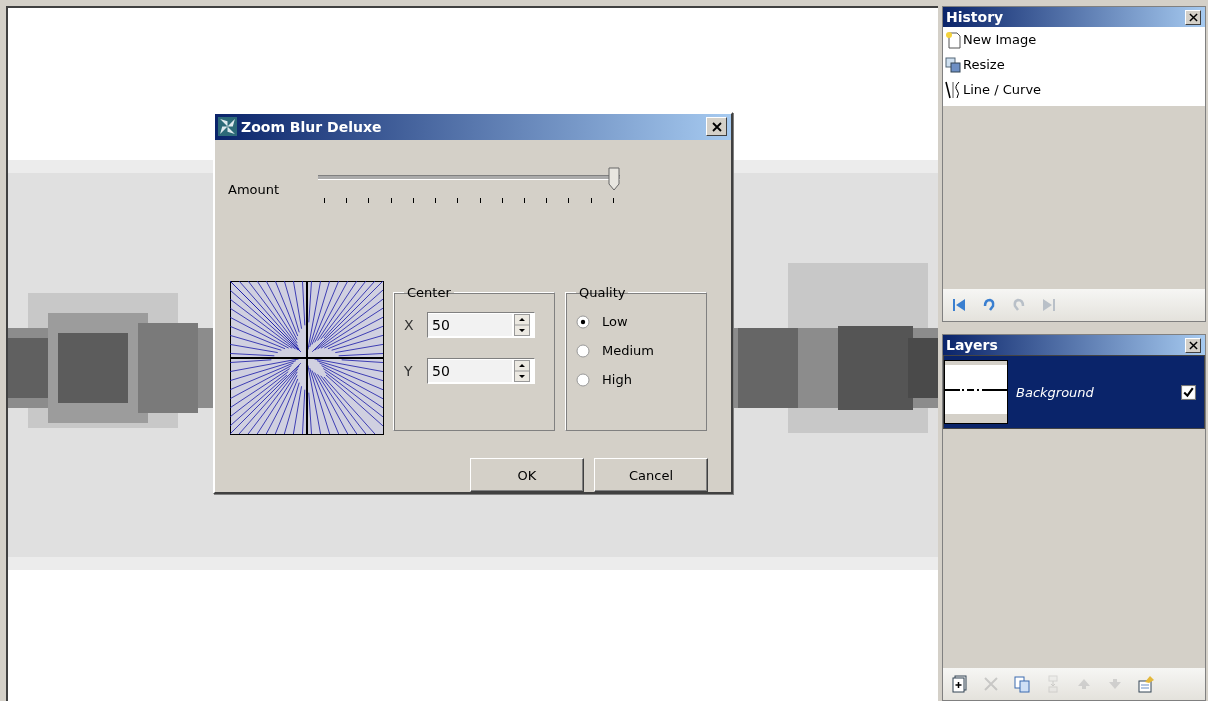 Image resolution: width=1208 pixels, height=701 pixels. Describe the element at coordinates (227, 127) in the screenshot. I see `pinwheel-icon` at that location.